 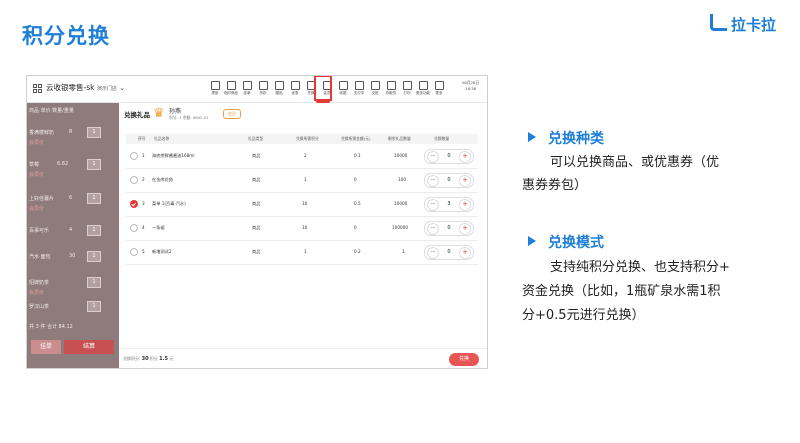 I want to click on checkout-button: 结算, so click(x=89, y=347).